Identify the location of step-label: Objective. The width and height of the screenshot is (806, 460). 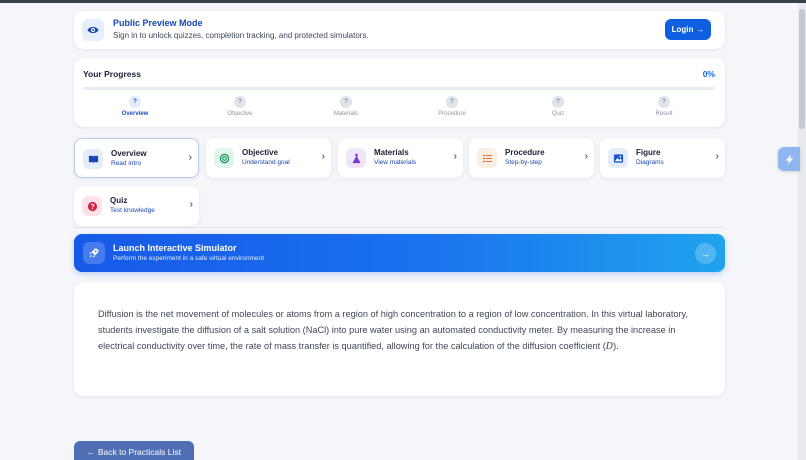
(240, 114).